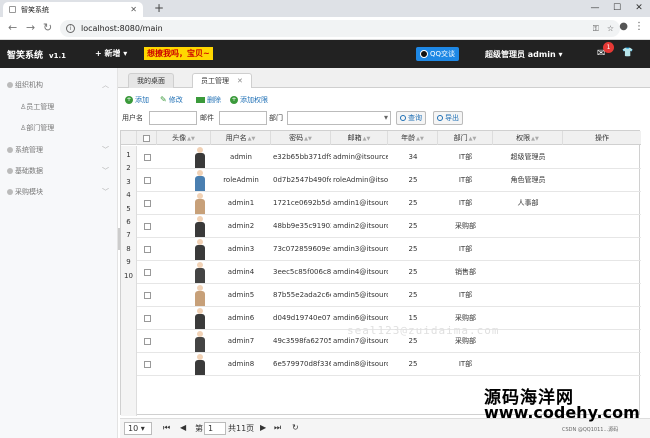  I want to click on cell-username: admin5, so click(241, 295).